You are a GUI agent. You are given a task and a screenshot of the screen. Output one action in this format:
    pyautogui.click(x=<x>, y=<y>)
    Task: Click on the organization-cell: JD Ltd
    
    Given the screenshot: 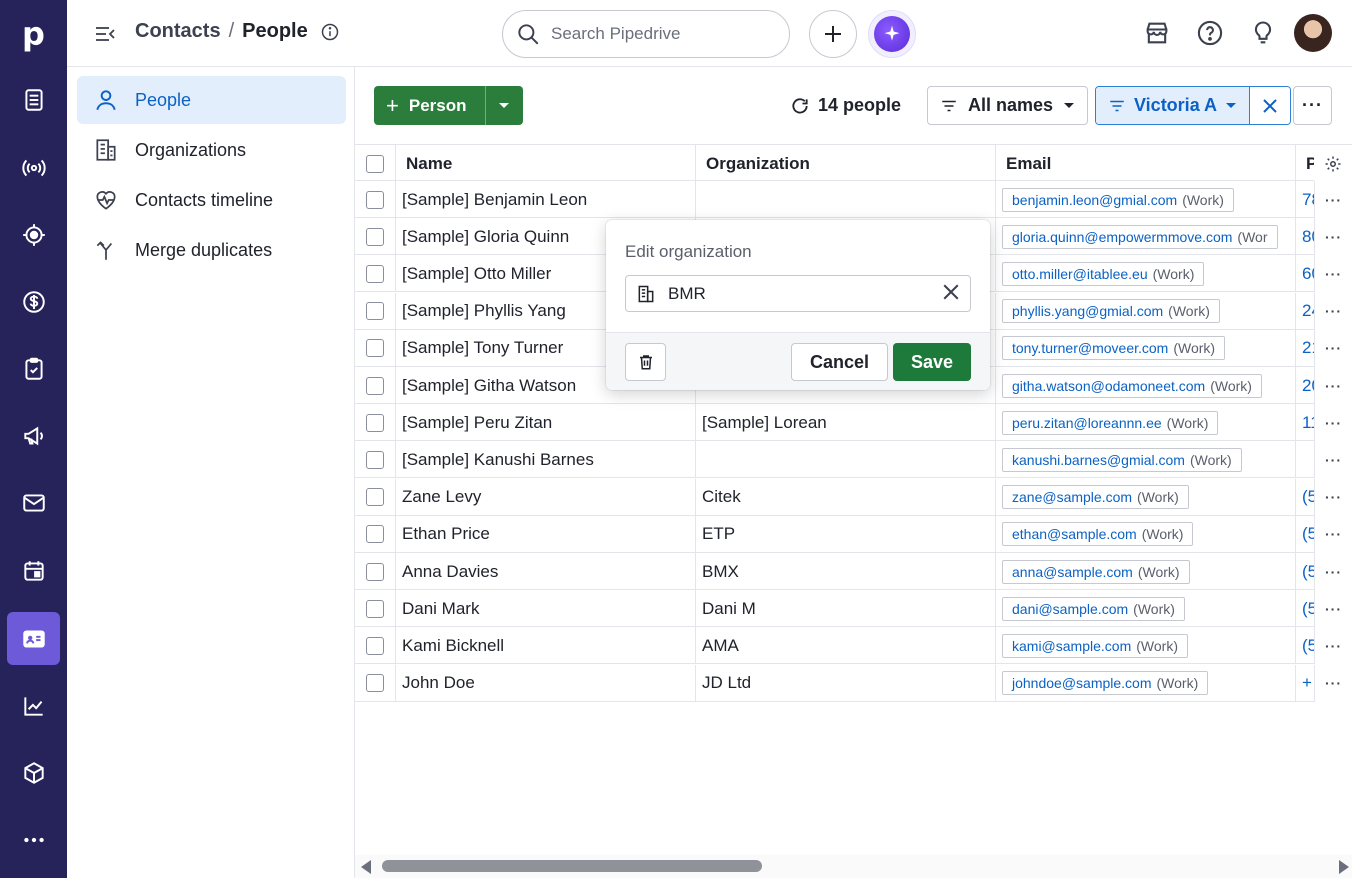 What is the action you would take?
    pyautogui.click(x=845, y=683)
    